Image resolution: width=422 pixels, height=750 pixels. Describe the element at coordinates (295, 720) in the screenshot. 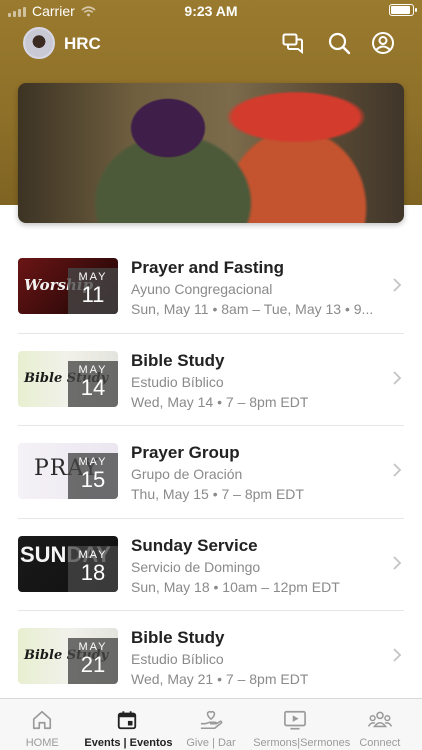

I see `video-icon` at that location.